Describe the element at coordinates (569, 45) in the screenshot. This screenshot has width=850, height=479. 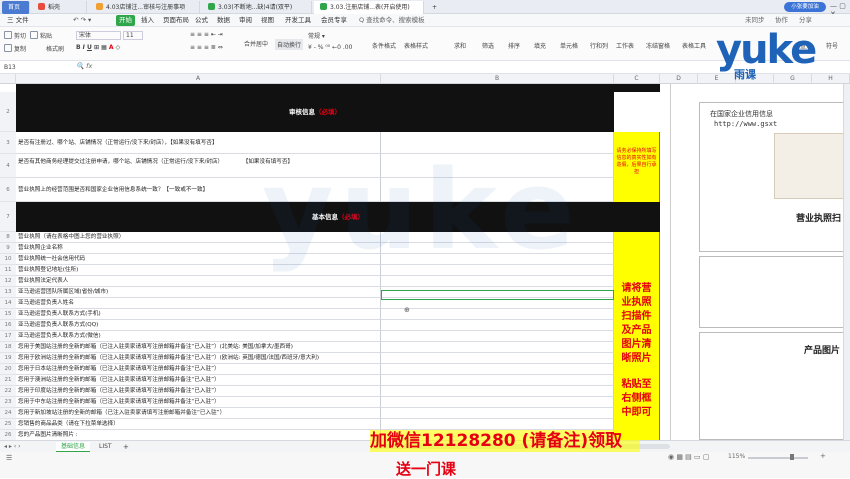
I see `cell-button: 单元格` at that location.